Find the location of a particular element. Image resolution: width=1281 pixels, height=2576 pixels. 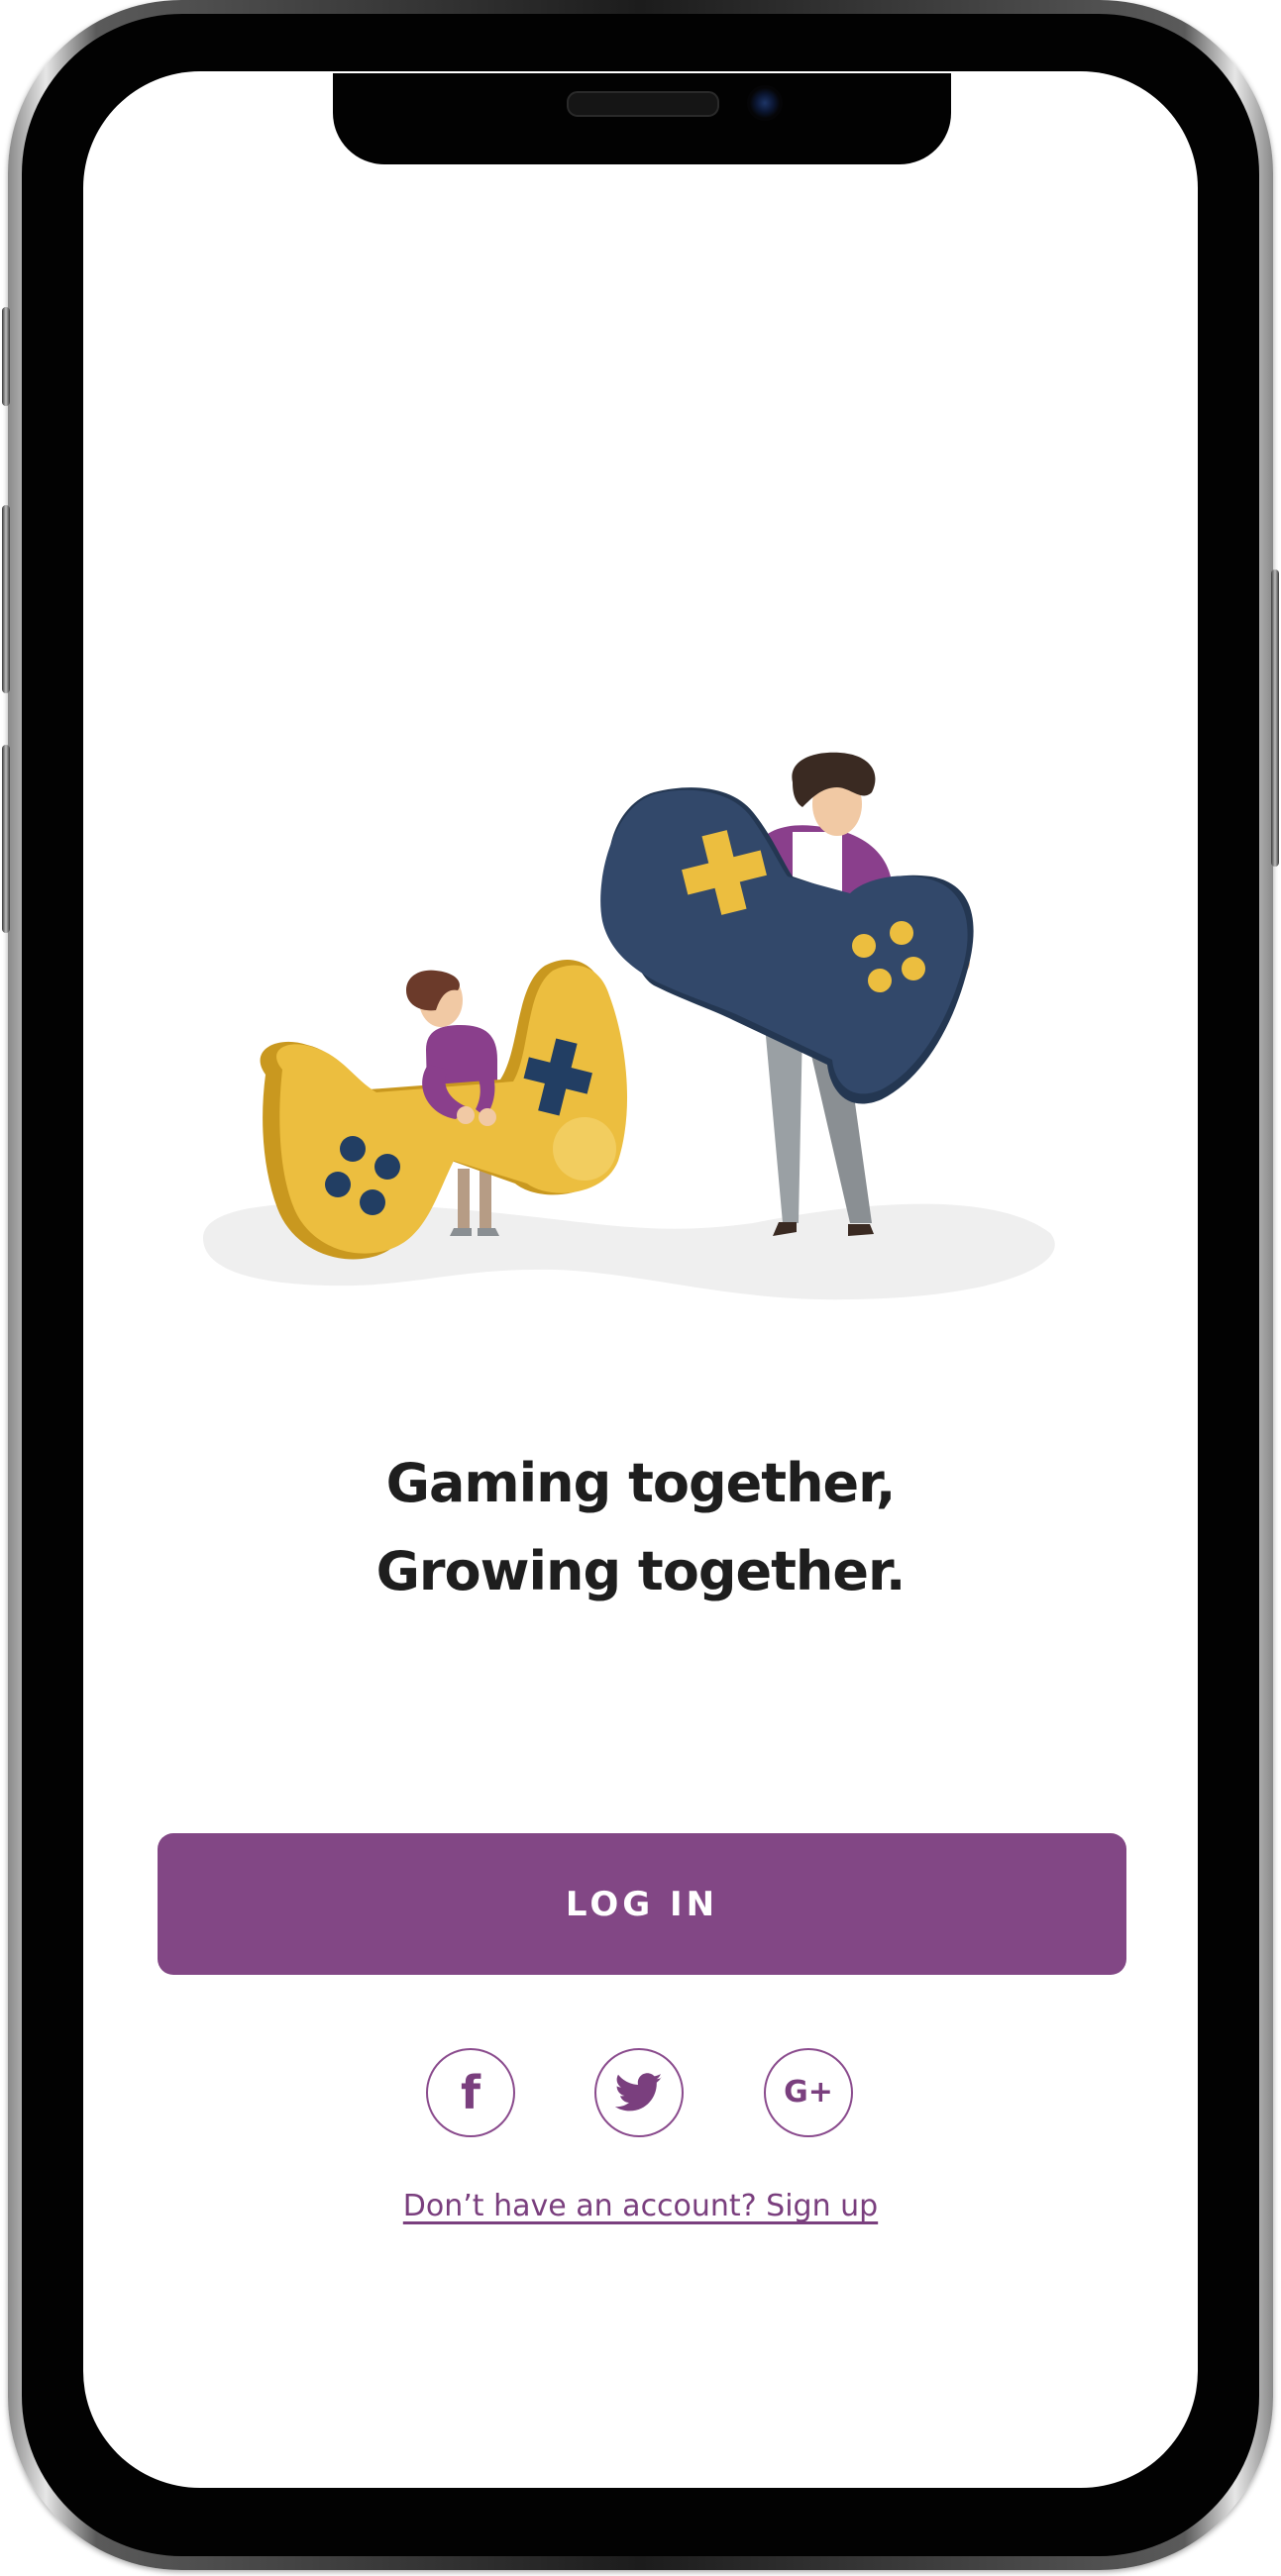

speaker-grille is located at coordinates (643, 104).